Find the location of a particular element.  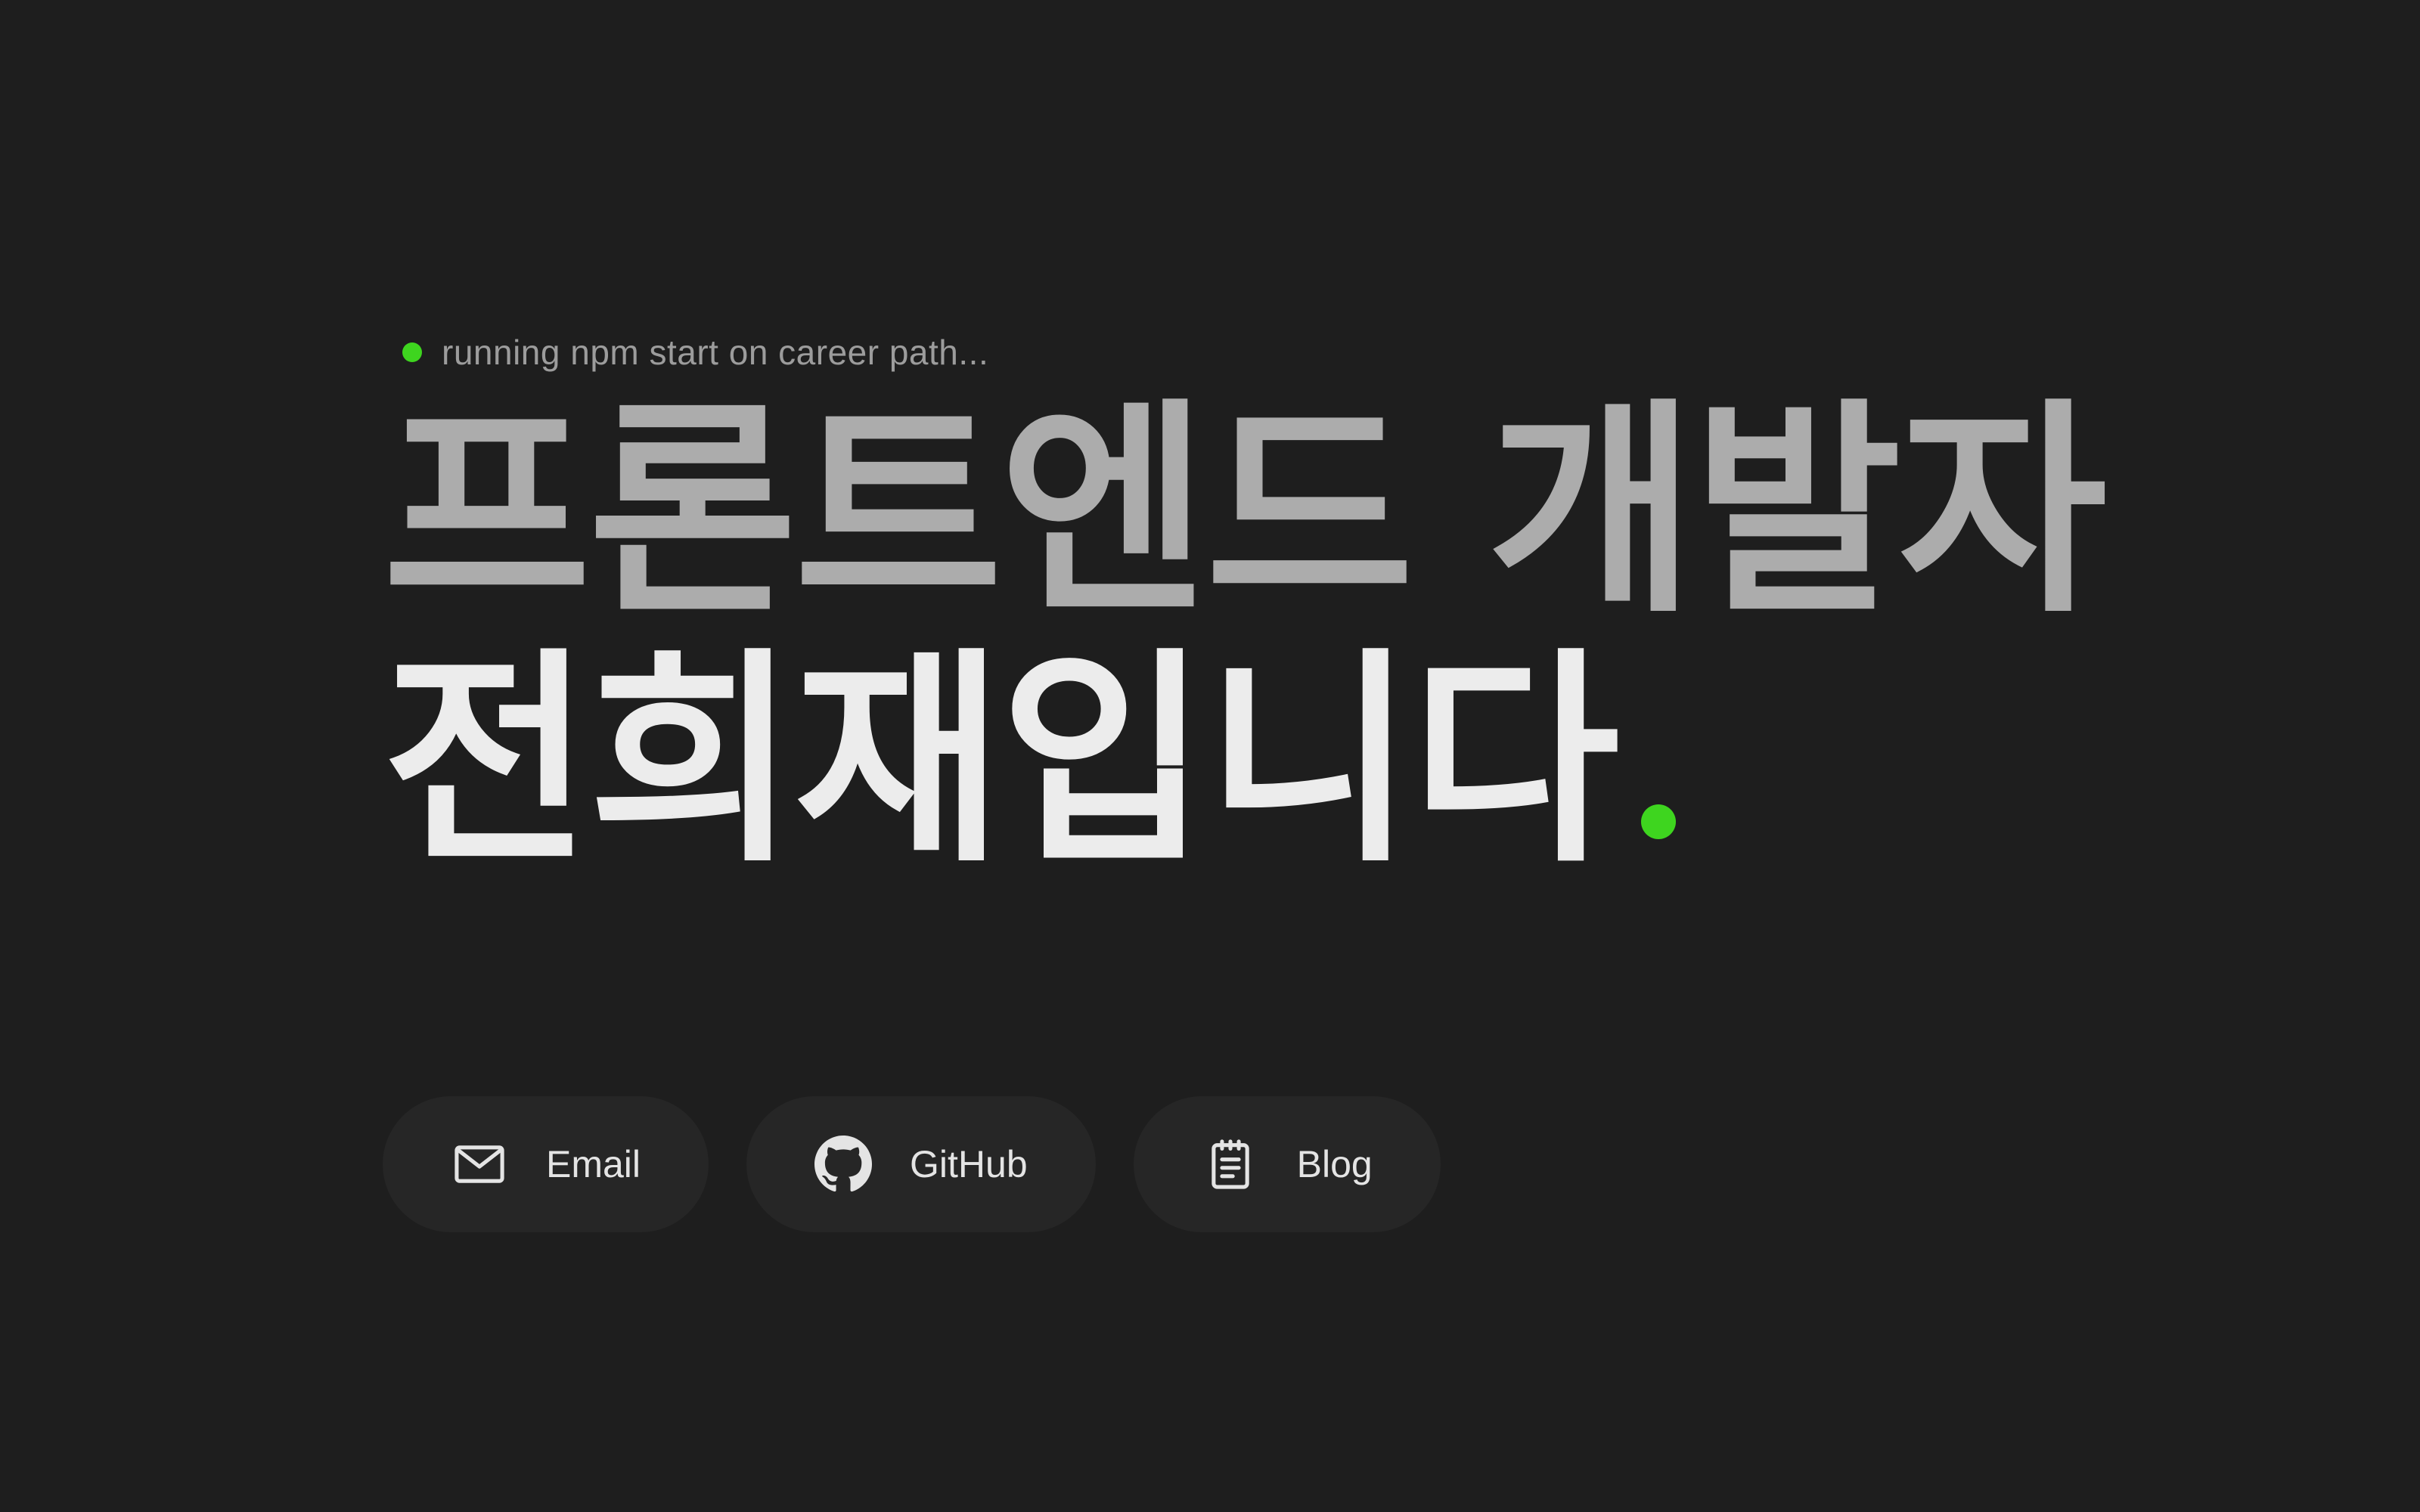

headline-line-role: 프론트엔드 개발자 is located at coordinates (1245, 511).